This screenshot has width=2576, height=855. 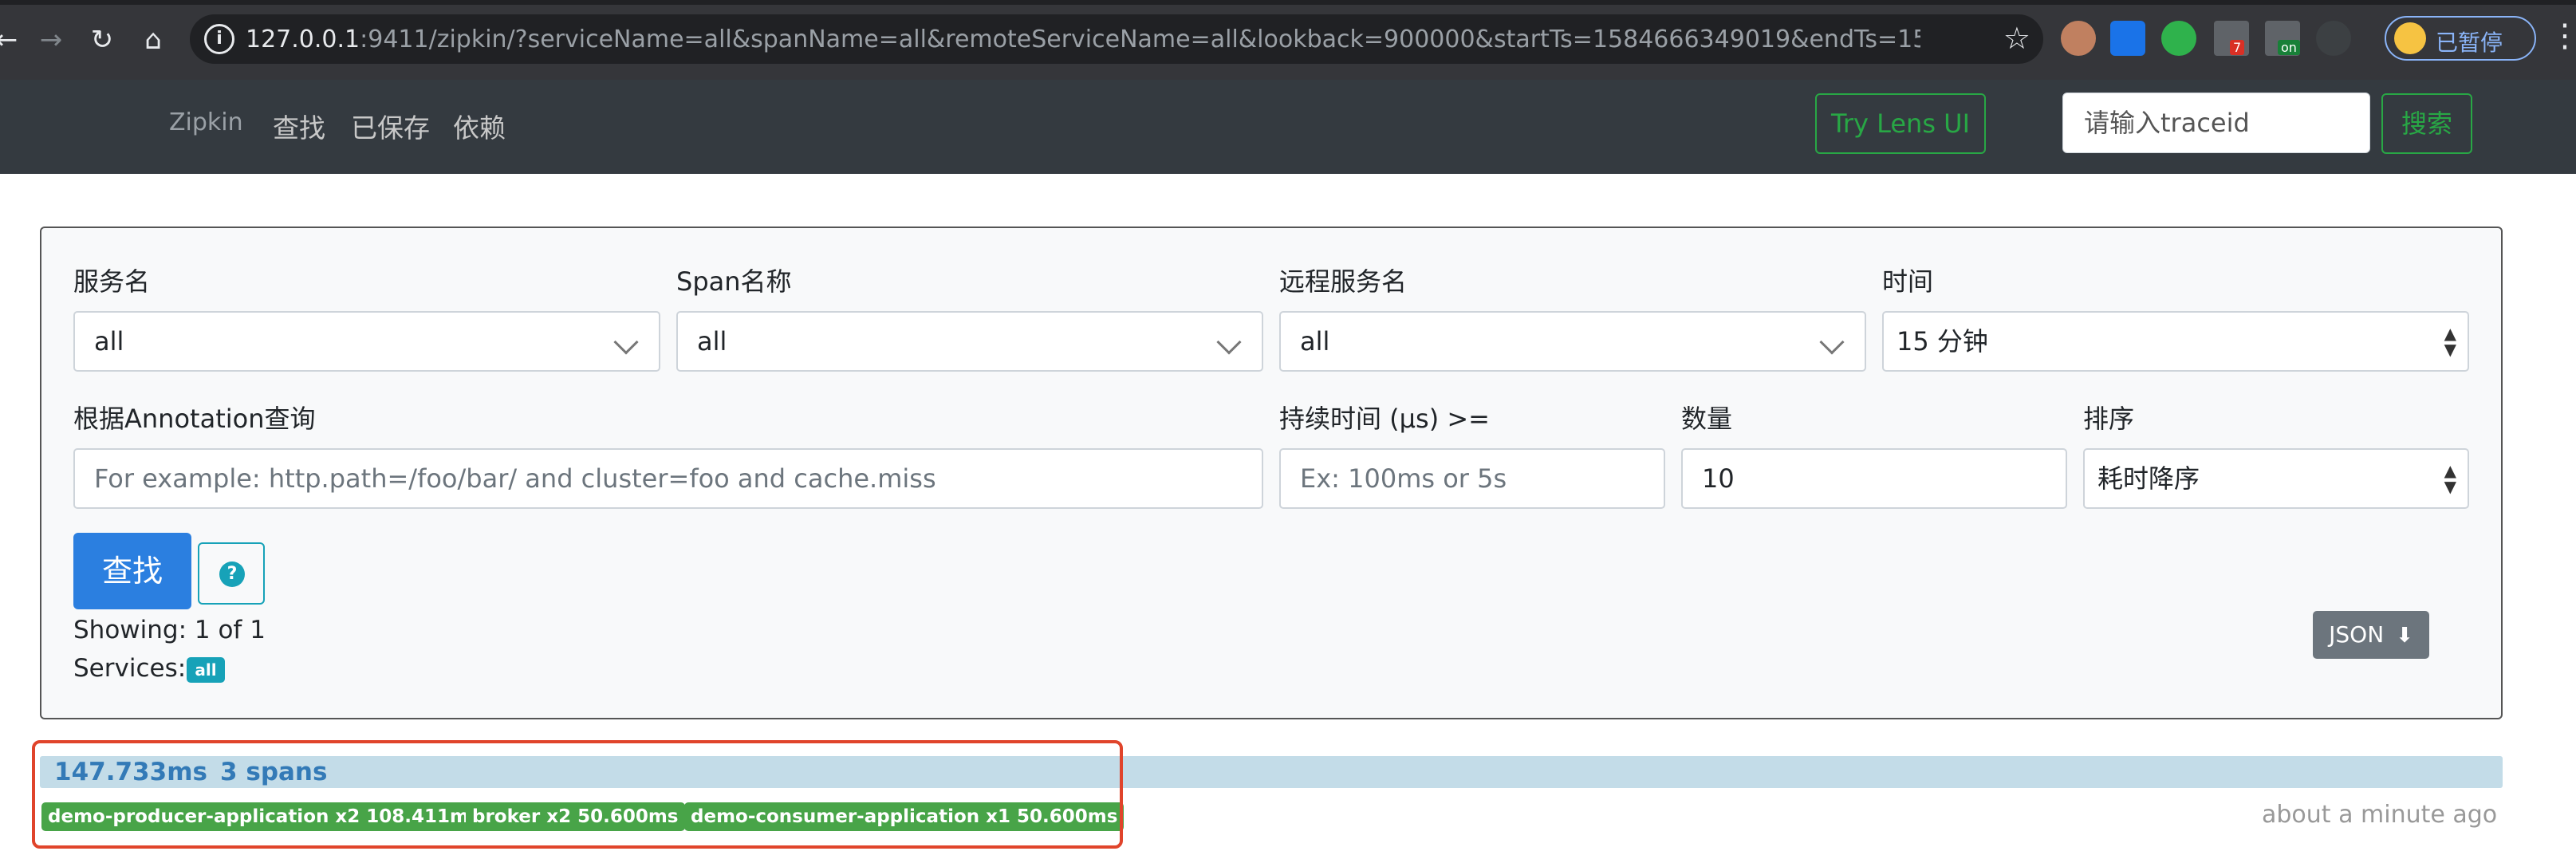 I want to click on avatar, so click(x=2410, y=38).